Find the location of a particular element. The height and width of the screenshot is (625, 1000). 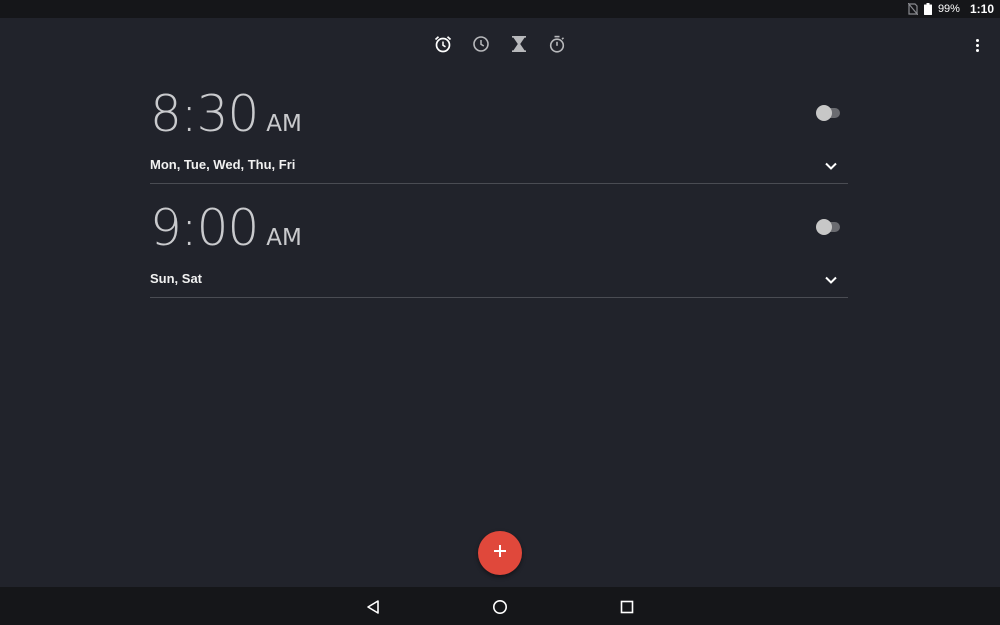

navigation-bar is located at coordinates (500, 606).